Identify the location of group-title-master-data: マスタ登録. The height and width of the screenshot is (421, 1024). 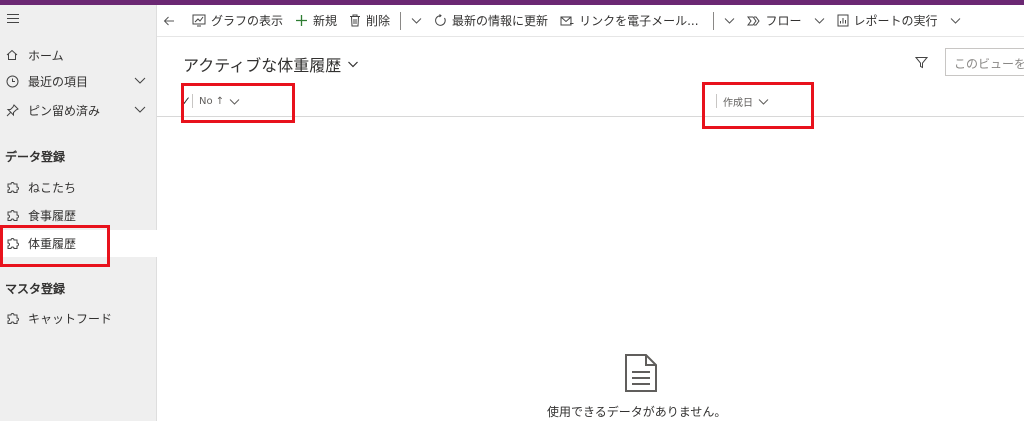
(35, 289).